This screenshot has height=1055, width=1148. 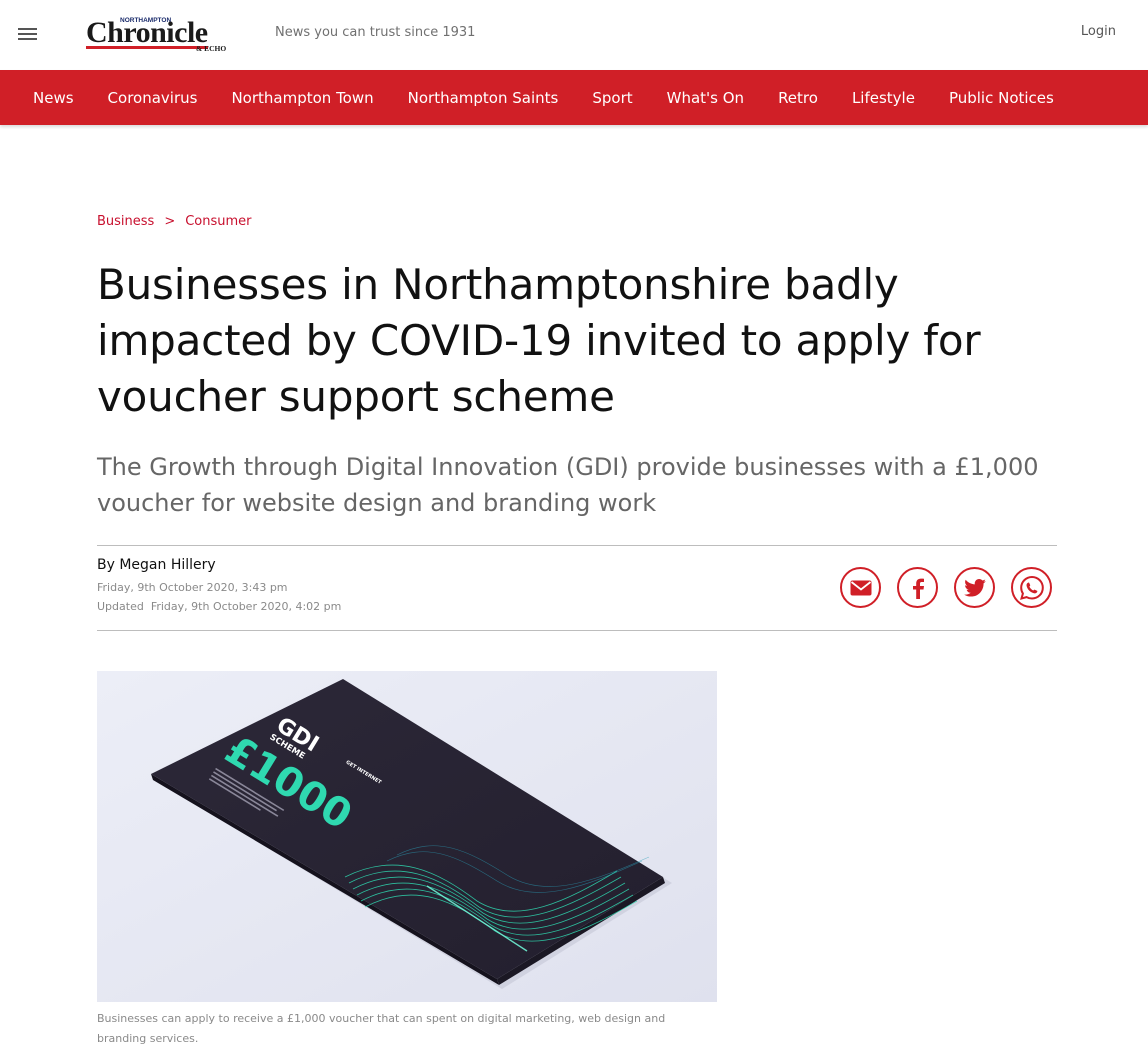 I want to click on nav-item-whats-on: What's On, so click(x=705, y=98).